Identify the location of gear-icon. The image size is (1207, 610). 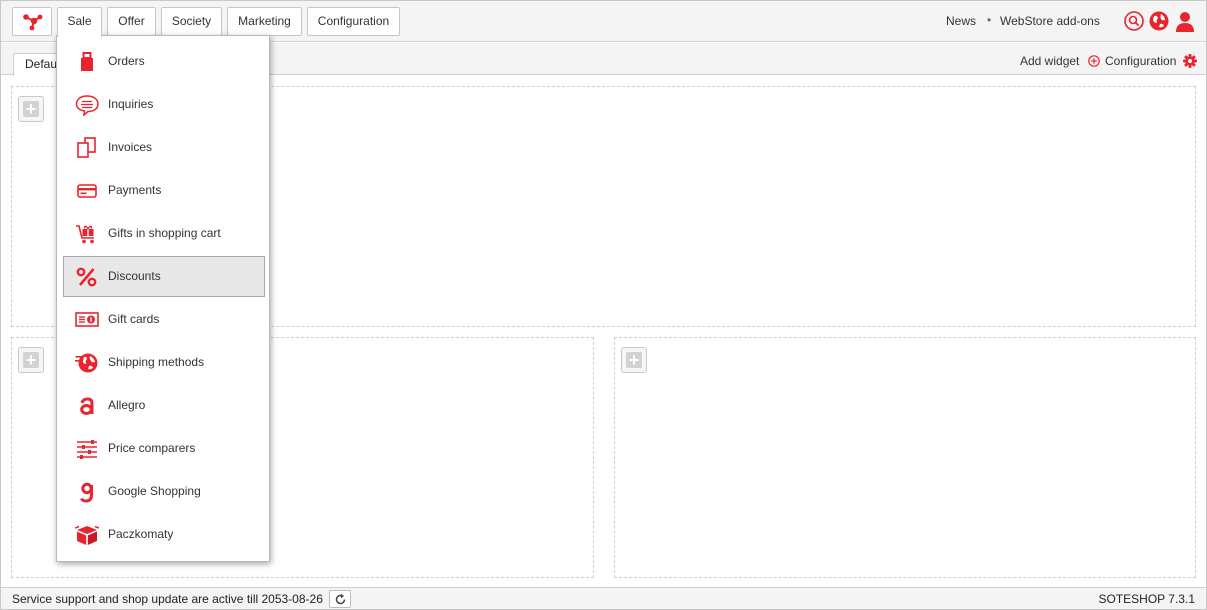
(1190, 61).